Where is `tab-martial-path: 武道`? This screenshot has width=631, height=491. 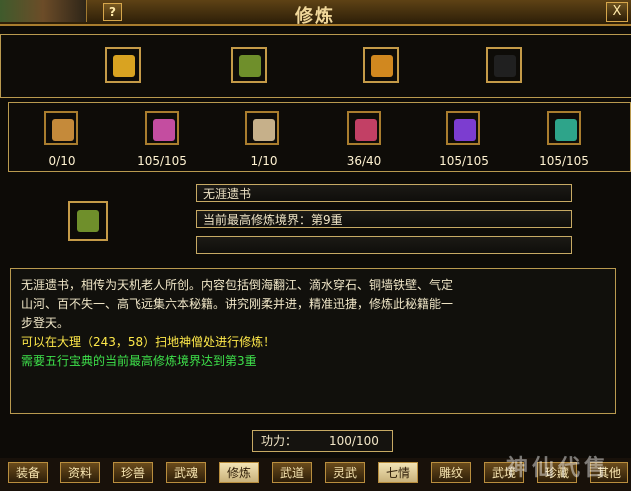
tab-martial-path: 武道 is located at coordinates (292, 472).